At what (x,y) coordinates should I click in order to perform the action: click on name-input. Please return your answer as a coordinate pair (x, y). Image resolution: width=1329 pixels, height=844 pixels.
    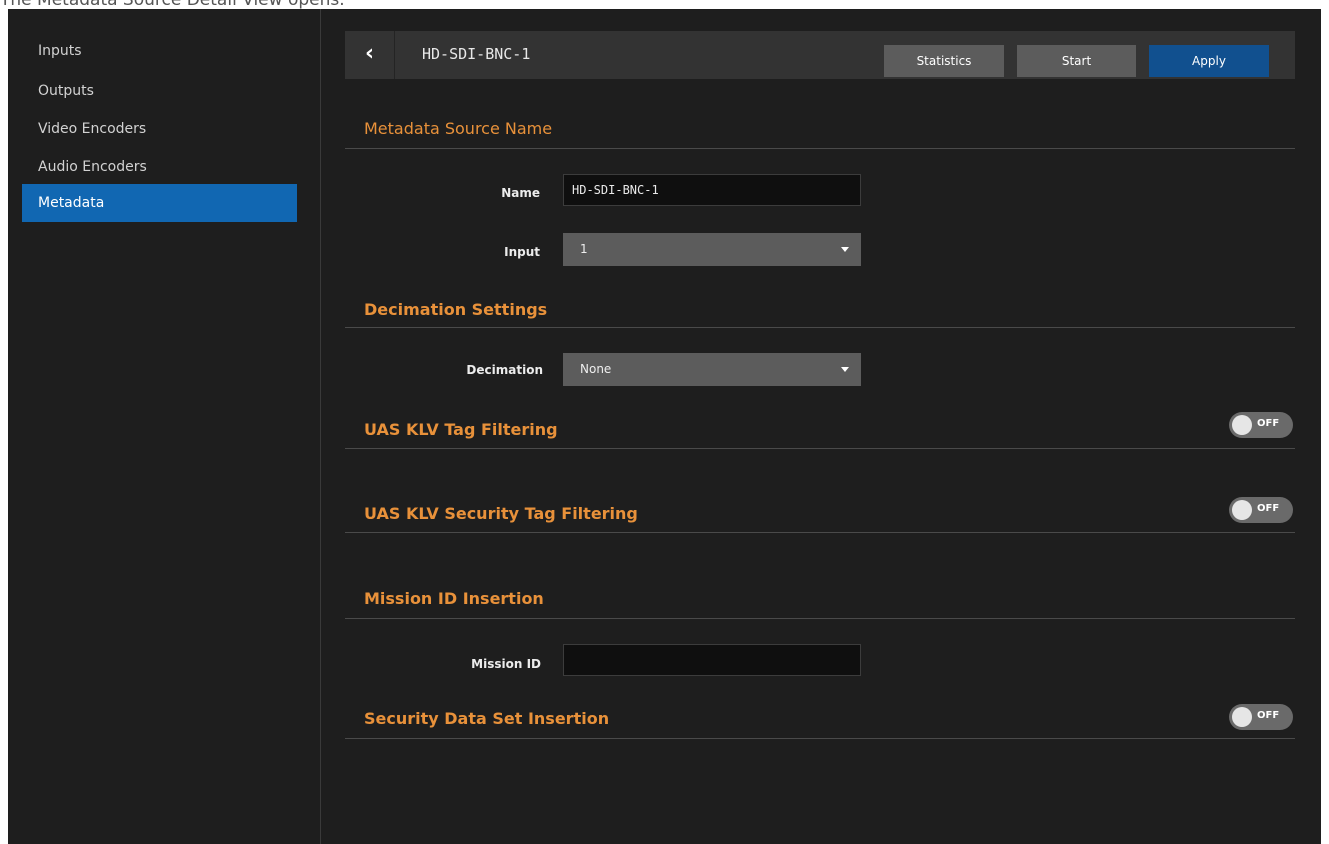
    Looking at the image, I should click on (712, 190).